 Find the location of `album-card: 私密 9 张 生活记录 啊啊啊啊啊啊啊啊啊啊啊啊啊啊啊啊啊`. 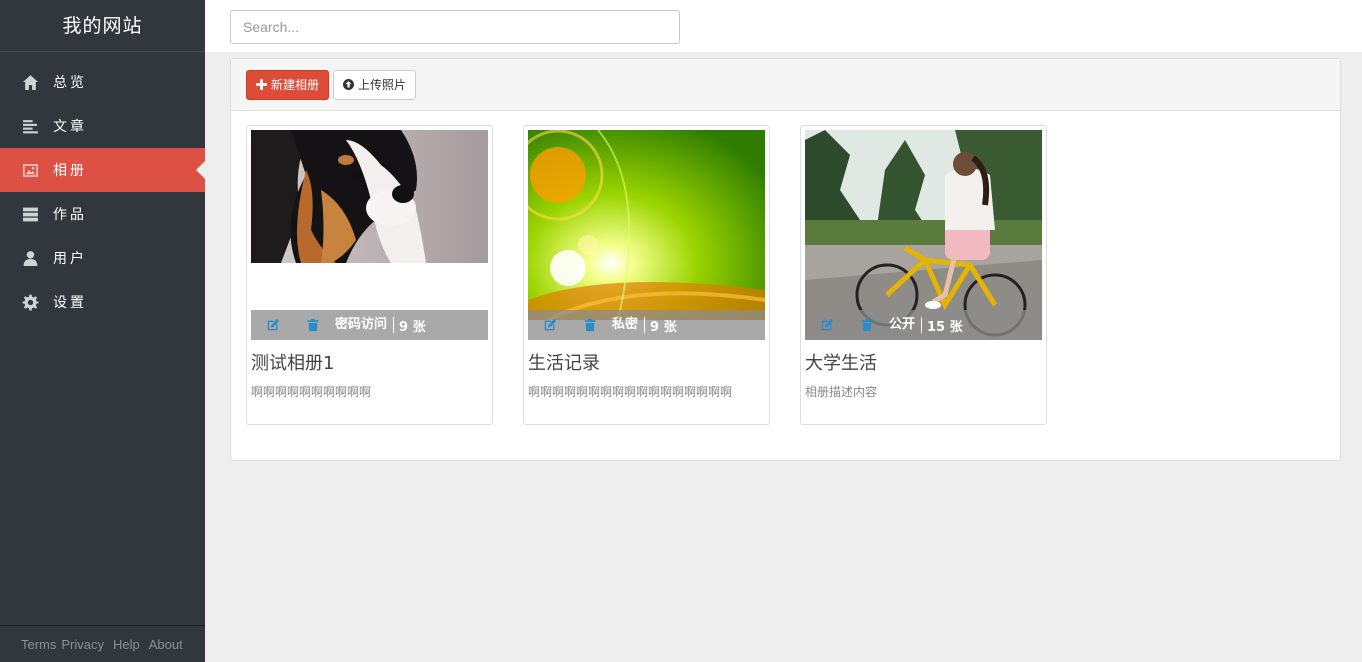

album-card: 私密 9 张 生活记录 啊啊啊啊啊啊啊啊啊啊啊啊啊啊啊啊啊 is located at coordinates (646, 275).